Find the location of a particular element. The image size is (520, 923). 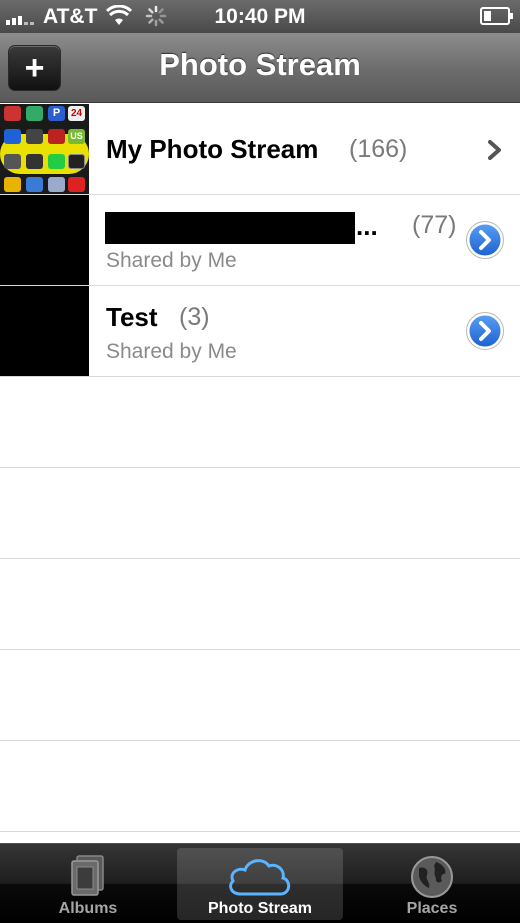

stream-title: My Photo Stream is located at coordinates (212, 149).